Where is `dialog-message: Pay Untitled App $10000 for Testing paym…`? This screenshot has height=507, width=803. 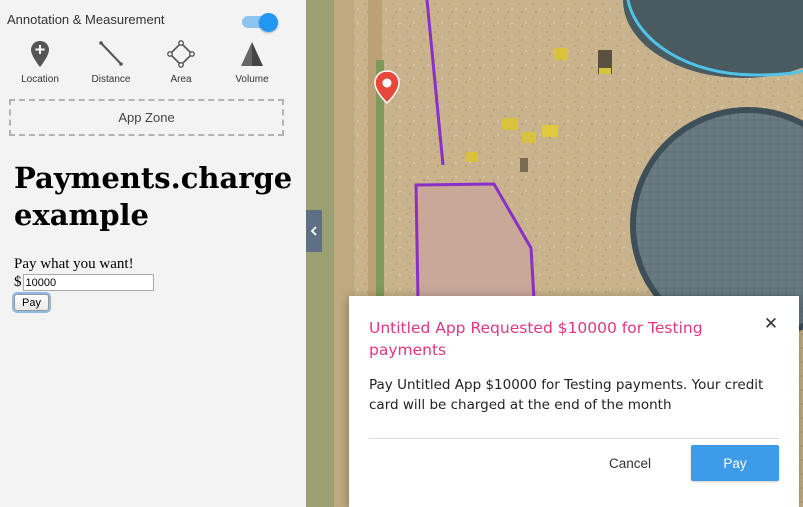
dialog-message: Pay Untitled App $10000 for Testing paym… is located at coordinates (566, 395).